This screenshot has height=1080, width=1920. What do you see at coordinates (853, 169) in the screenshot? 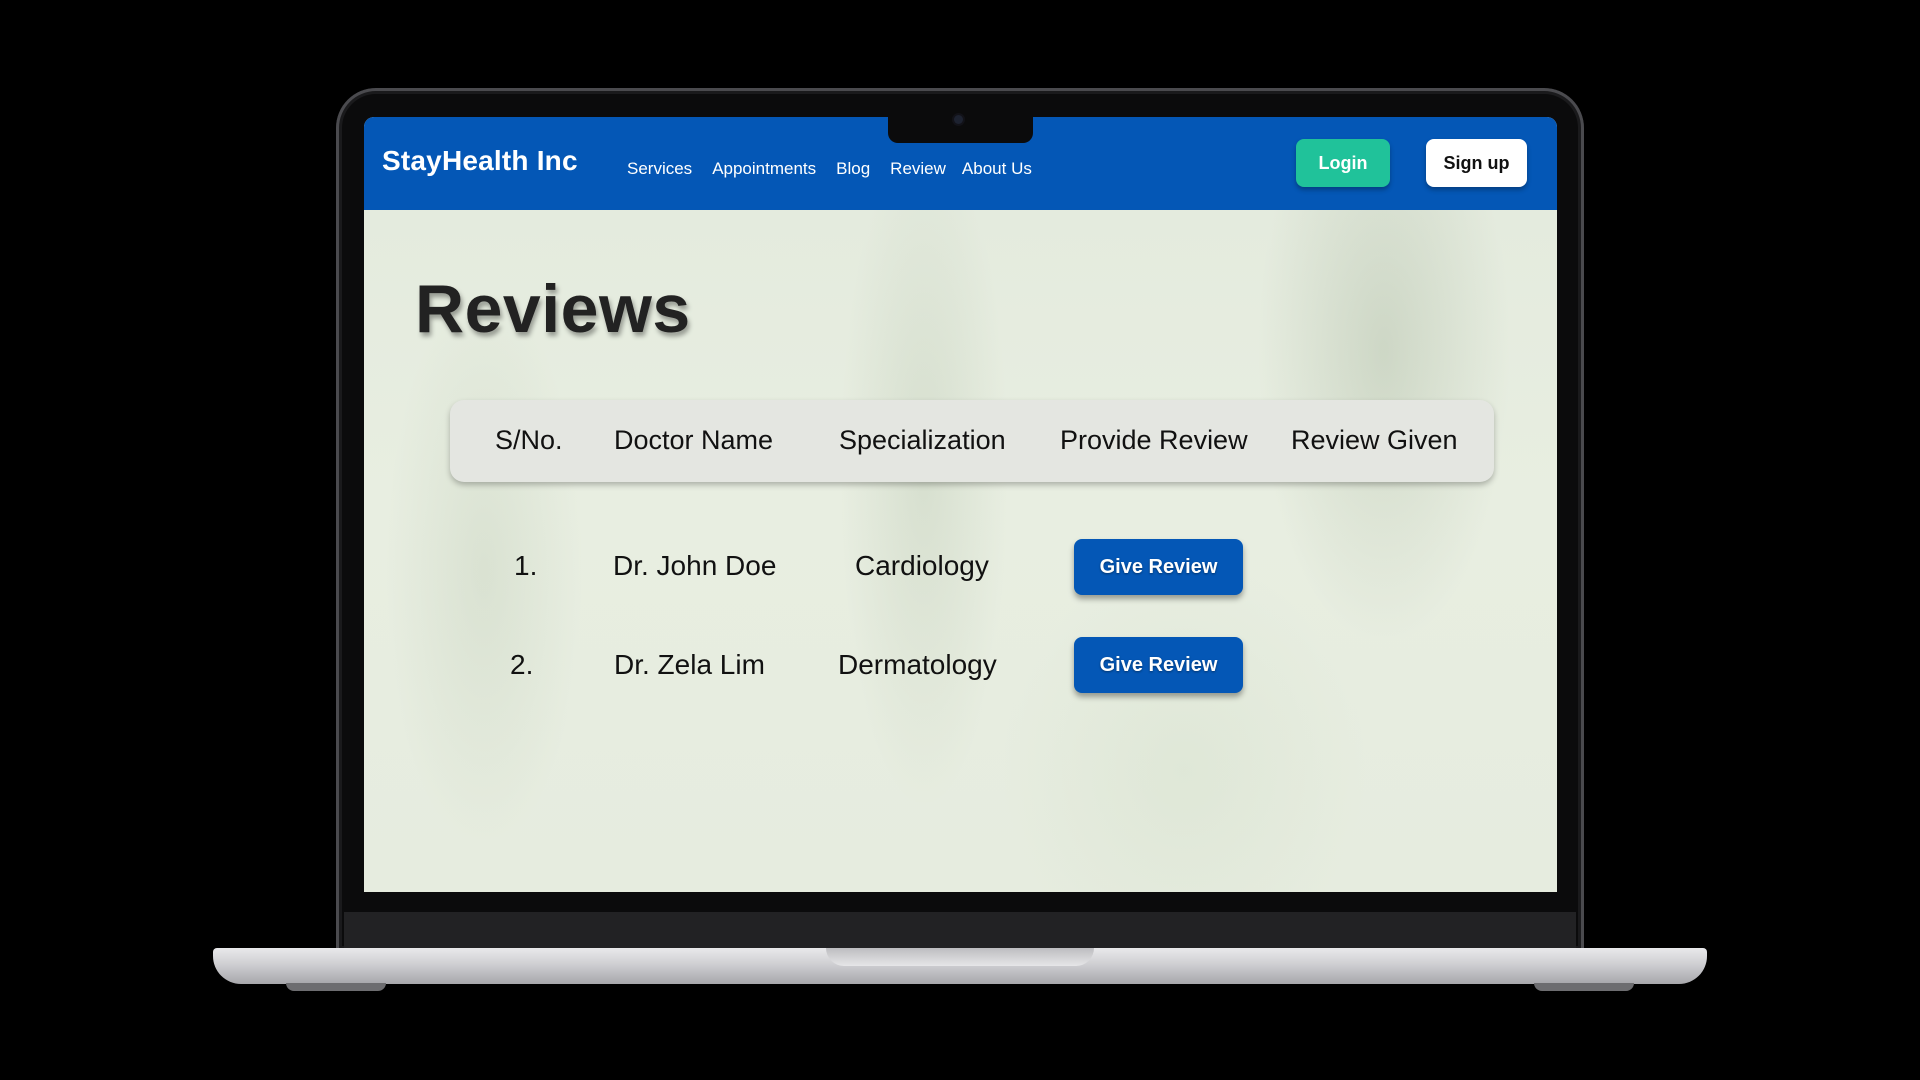
I see `nav-link-blog: Blog` at bounding box center [853, 169].